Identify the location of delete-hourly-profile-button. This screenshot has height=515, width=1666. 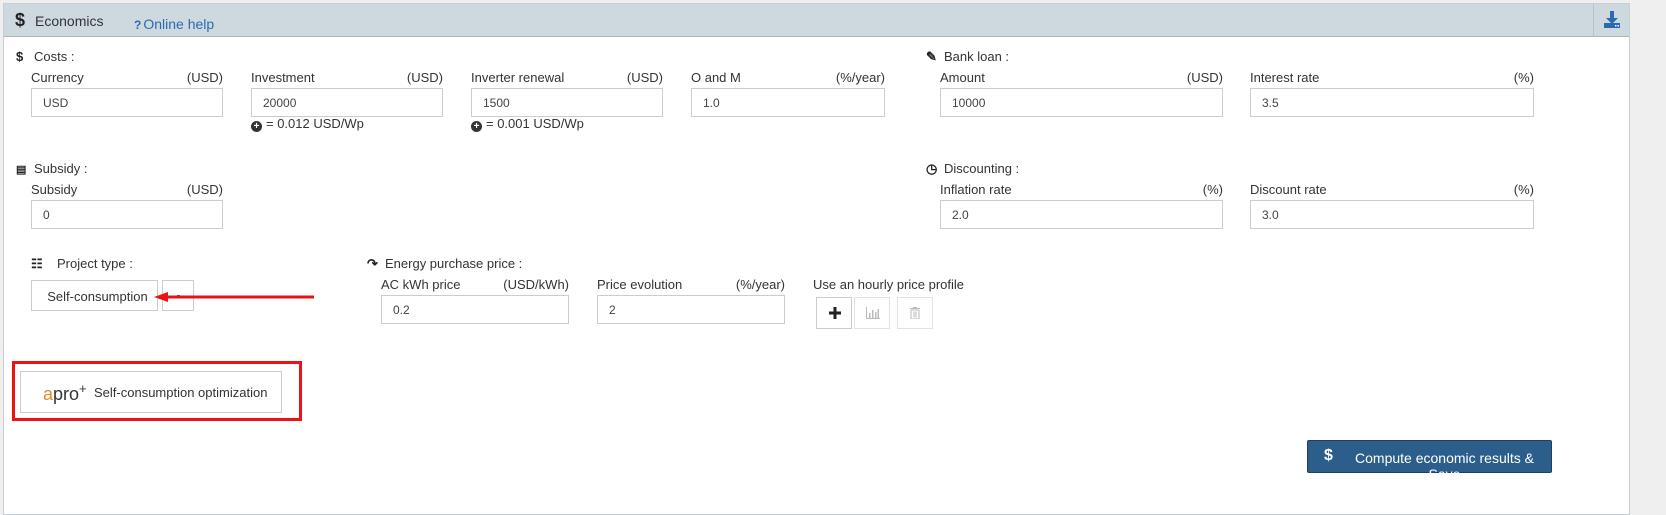
(915, 313).